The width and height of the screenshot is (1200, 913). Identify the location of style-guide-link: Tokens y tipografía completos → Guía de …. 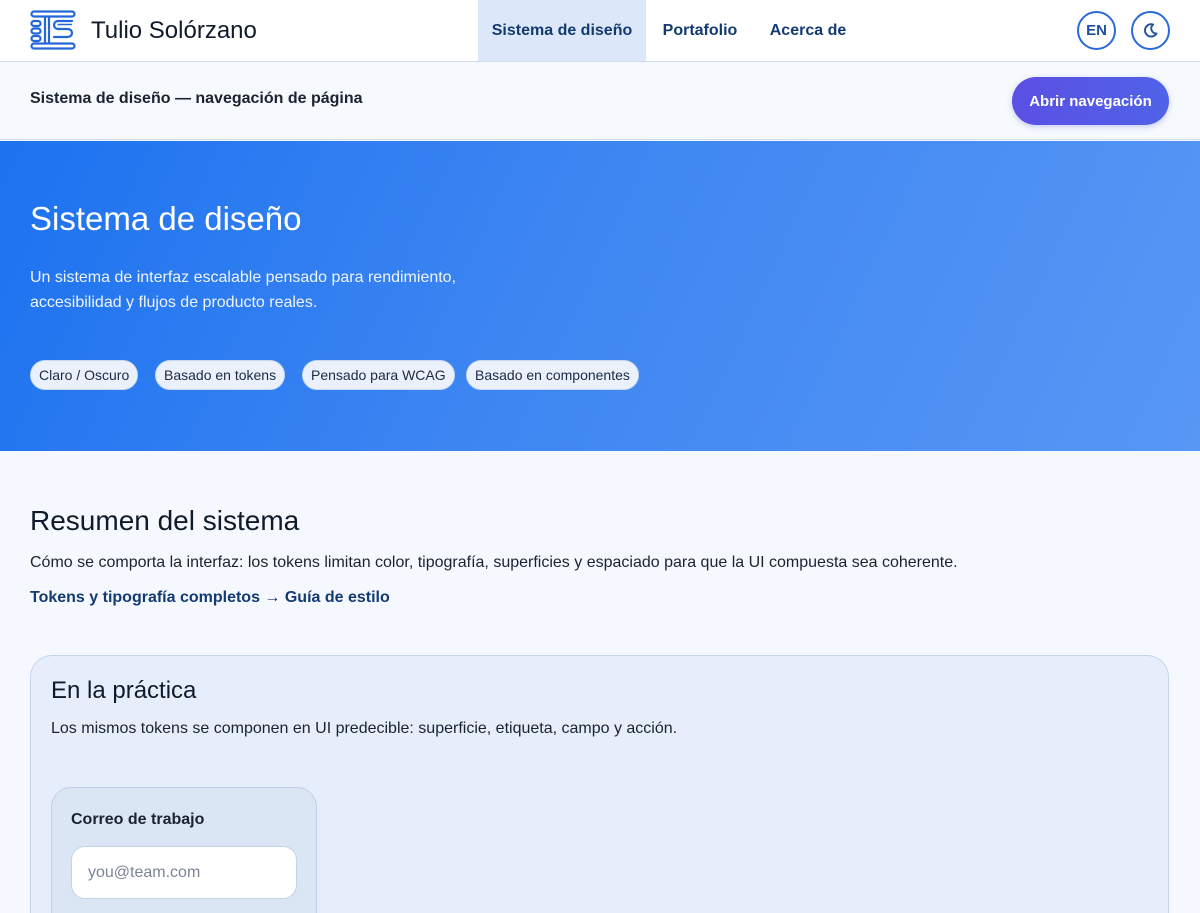
(210, 598).